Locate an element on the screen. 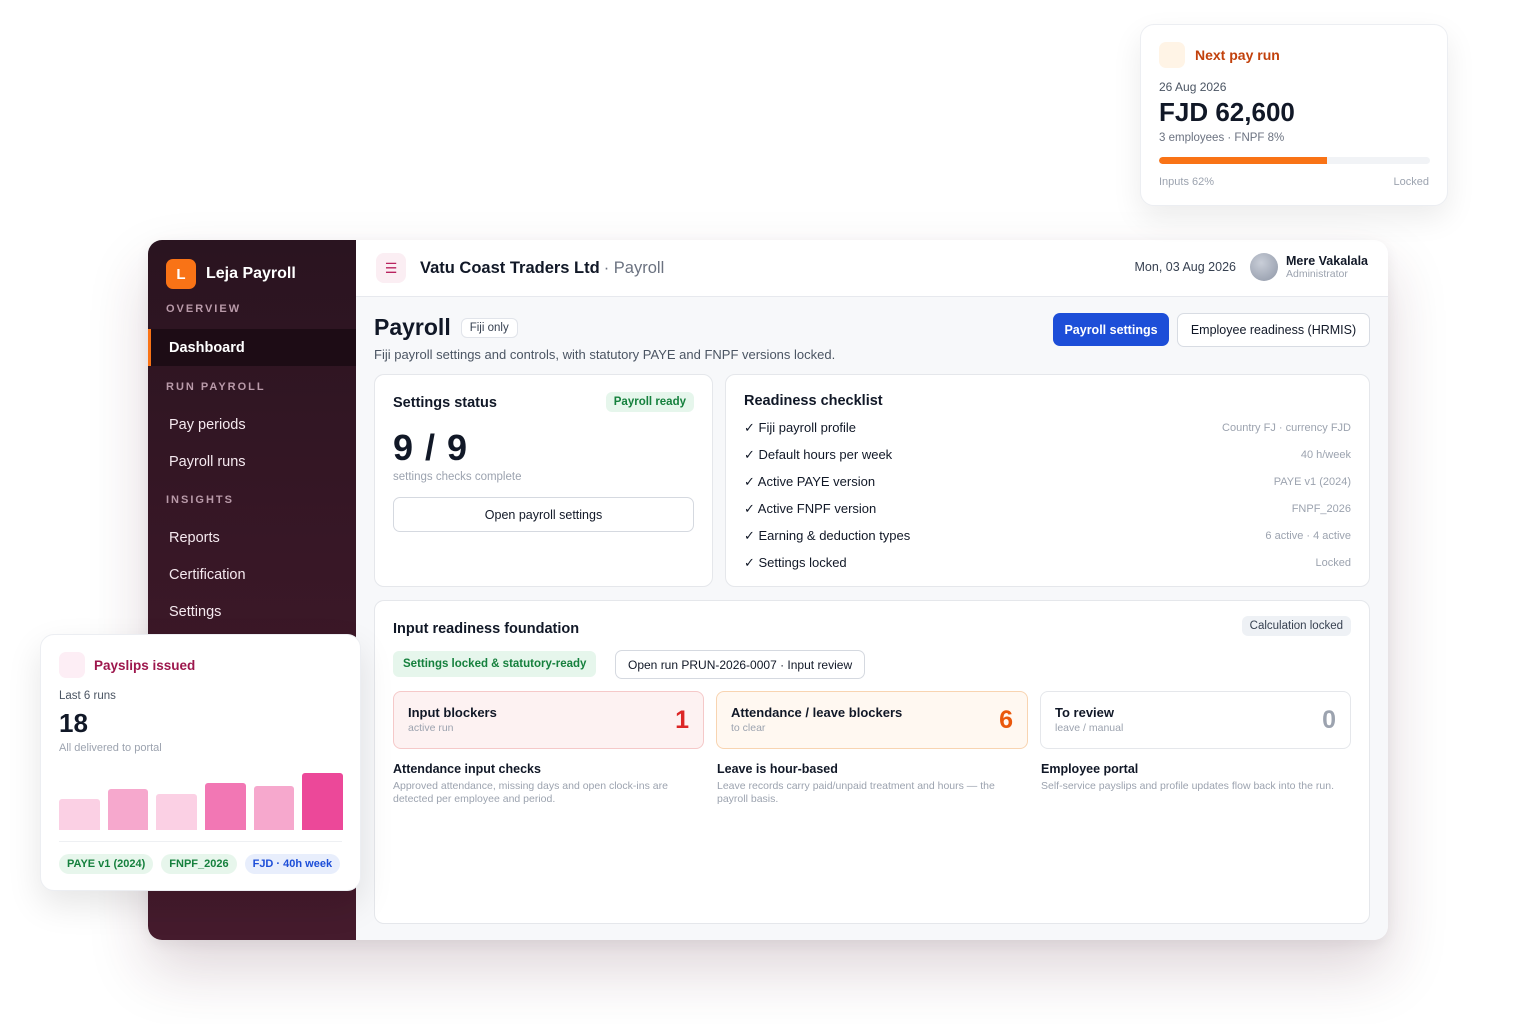 The image size is (1536, 1024). brand-name: Leja Payroll is located at coordinates (251, 273).